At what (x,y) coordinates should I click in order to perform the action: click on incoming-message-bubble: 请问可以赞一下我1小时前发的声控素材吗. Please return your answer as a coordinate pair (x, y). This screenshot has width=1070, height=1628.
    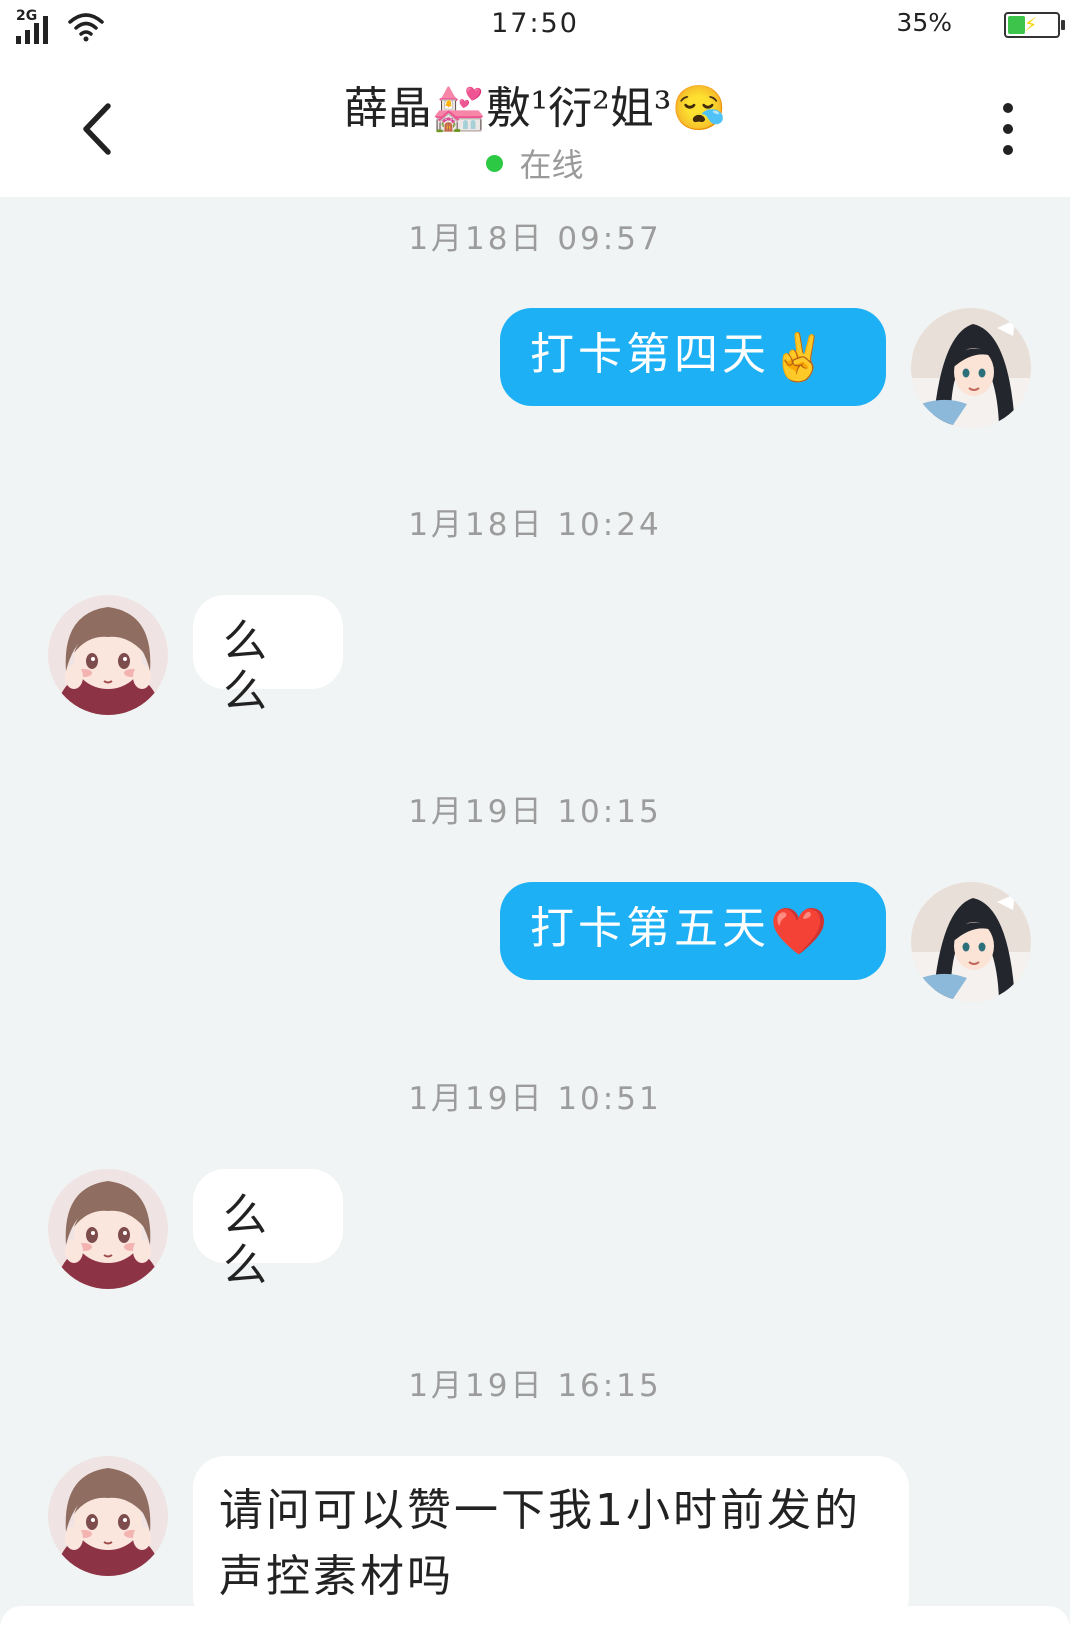
    Looking at the image, I should click on (551, 1542).